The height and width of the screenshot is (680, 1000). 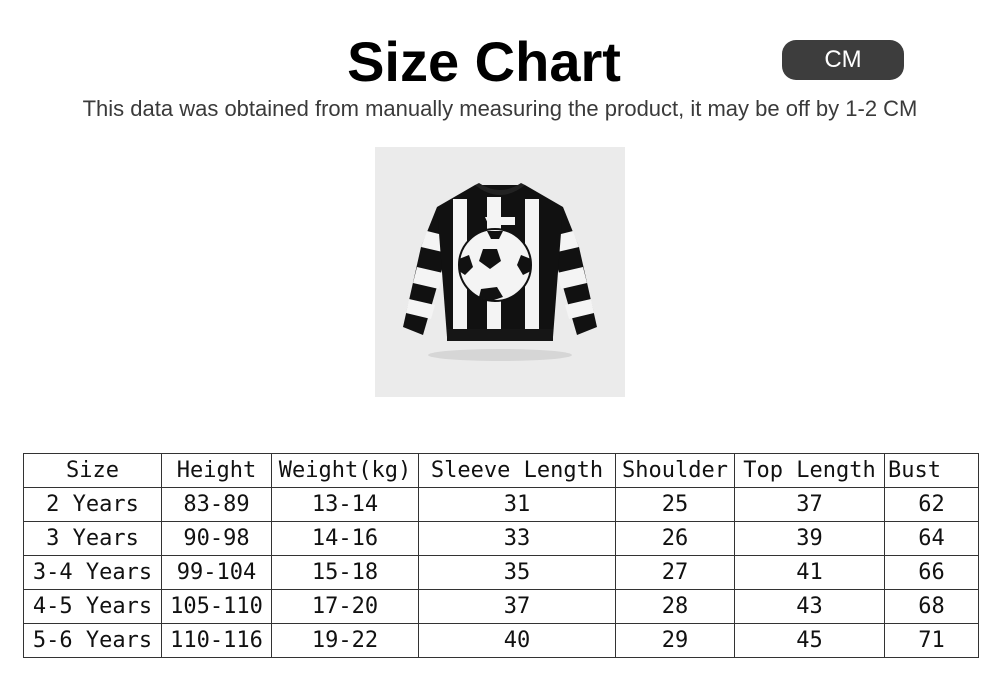 I want to click on table-row: 3-4 Years 99-104 15-18 35 27 41 66, so click(x=501, y=572).